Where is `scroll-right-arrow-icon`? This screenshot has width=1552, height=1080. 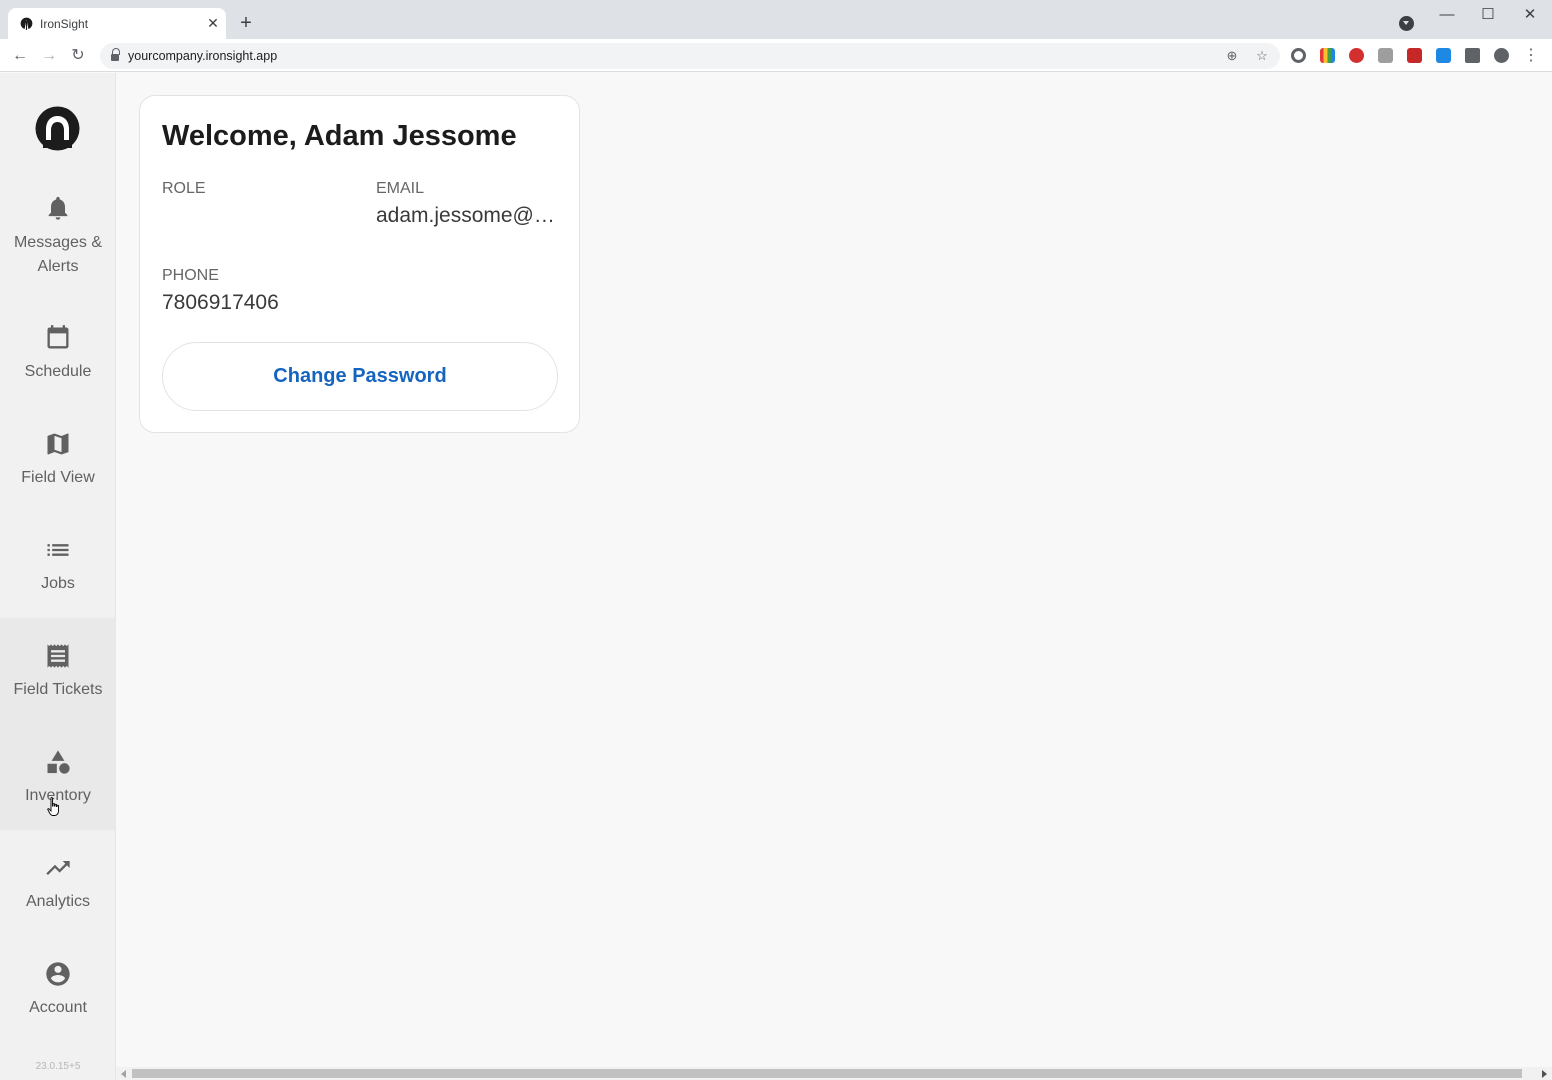
scroll-right-arrow-icon is located at coordinates (1544, 1074).